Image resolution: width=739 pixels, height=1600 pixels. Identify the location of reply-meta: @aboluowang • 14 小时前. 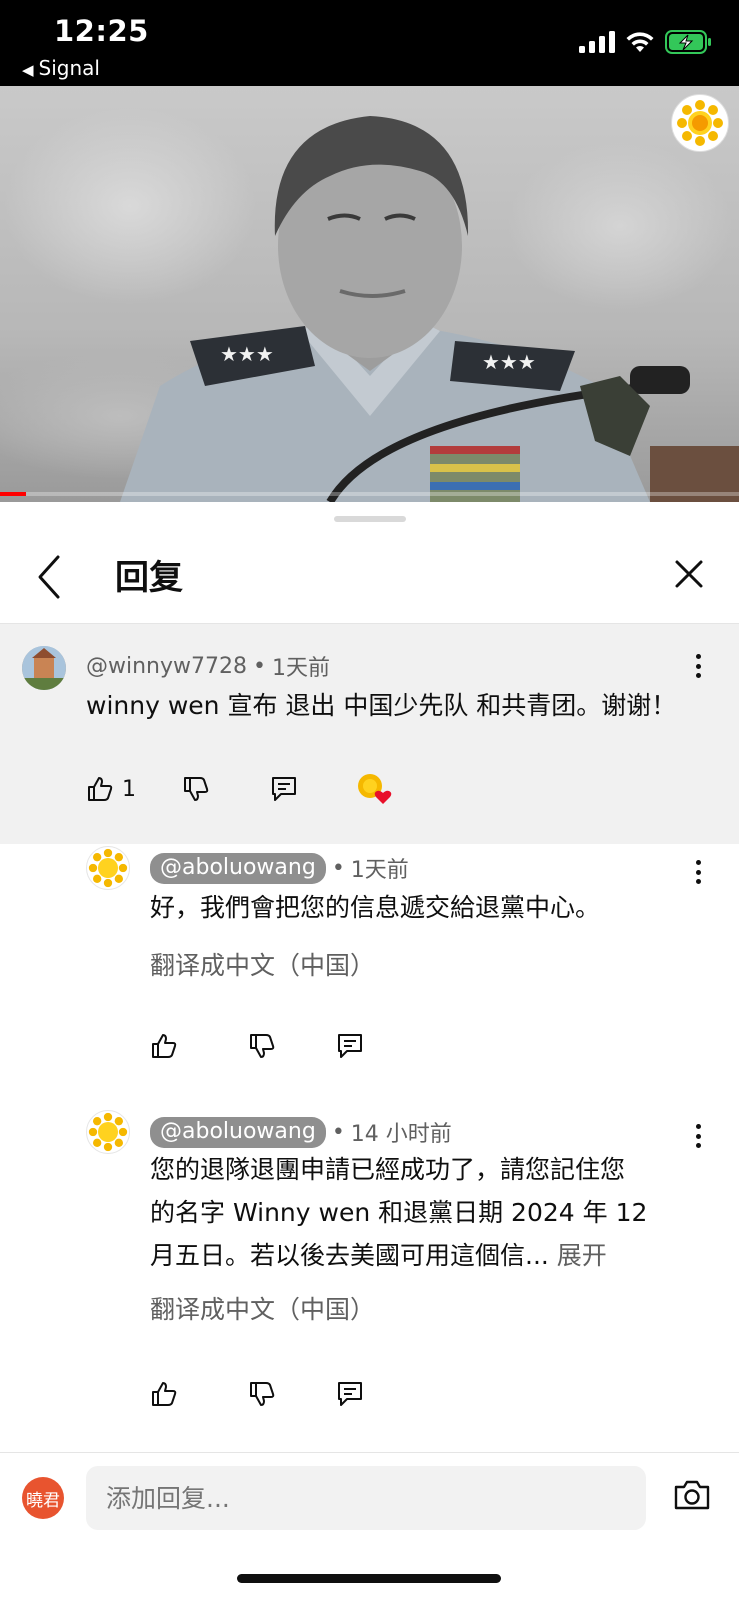
(301, 1132).